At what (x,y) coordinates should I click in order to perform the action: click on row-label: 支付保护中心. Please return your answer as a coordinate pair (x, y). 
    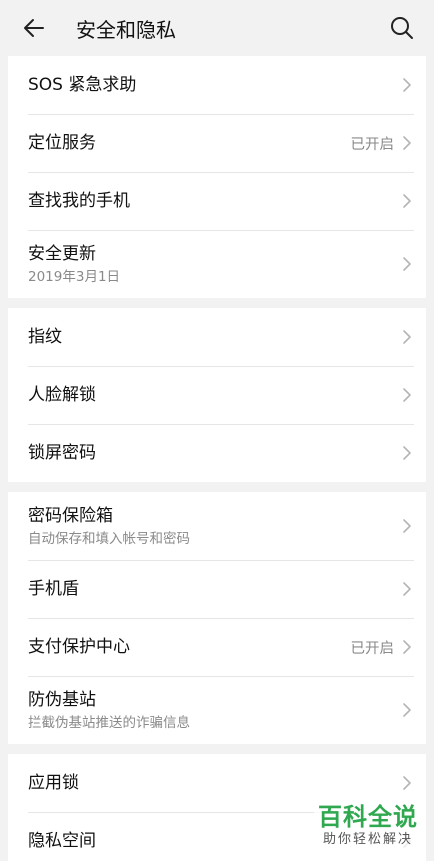
    Looking at the image, I should click on (79, 647).